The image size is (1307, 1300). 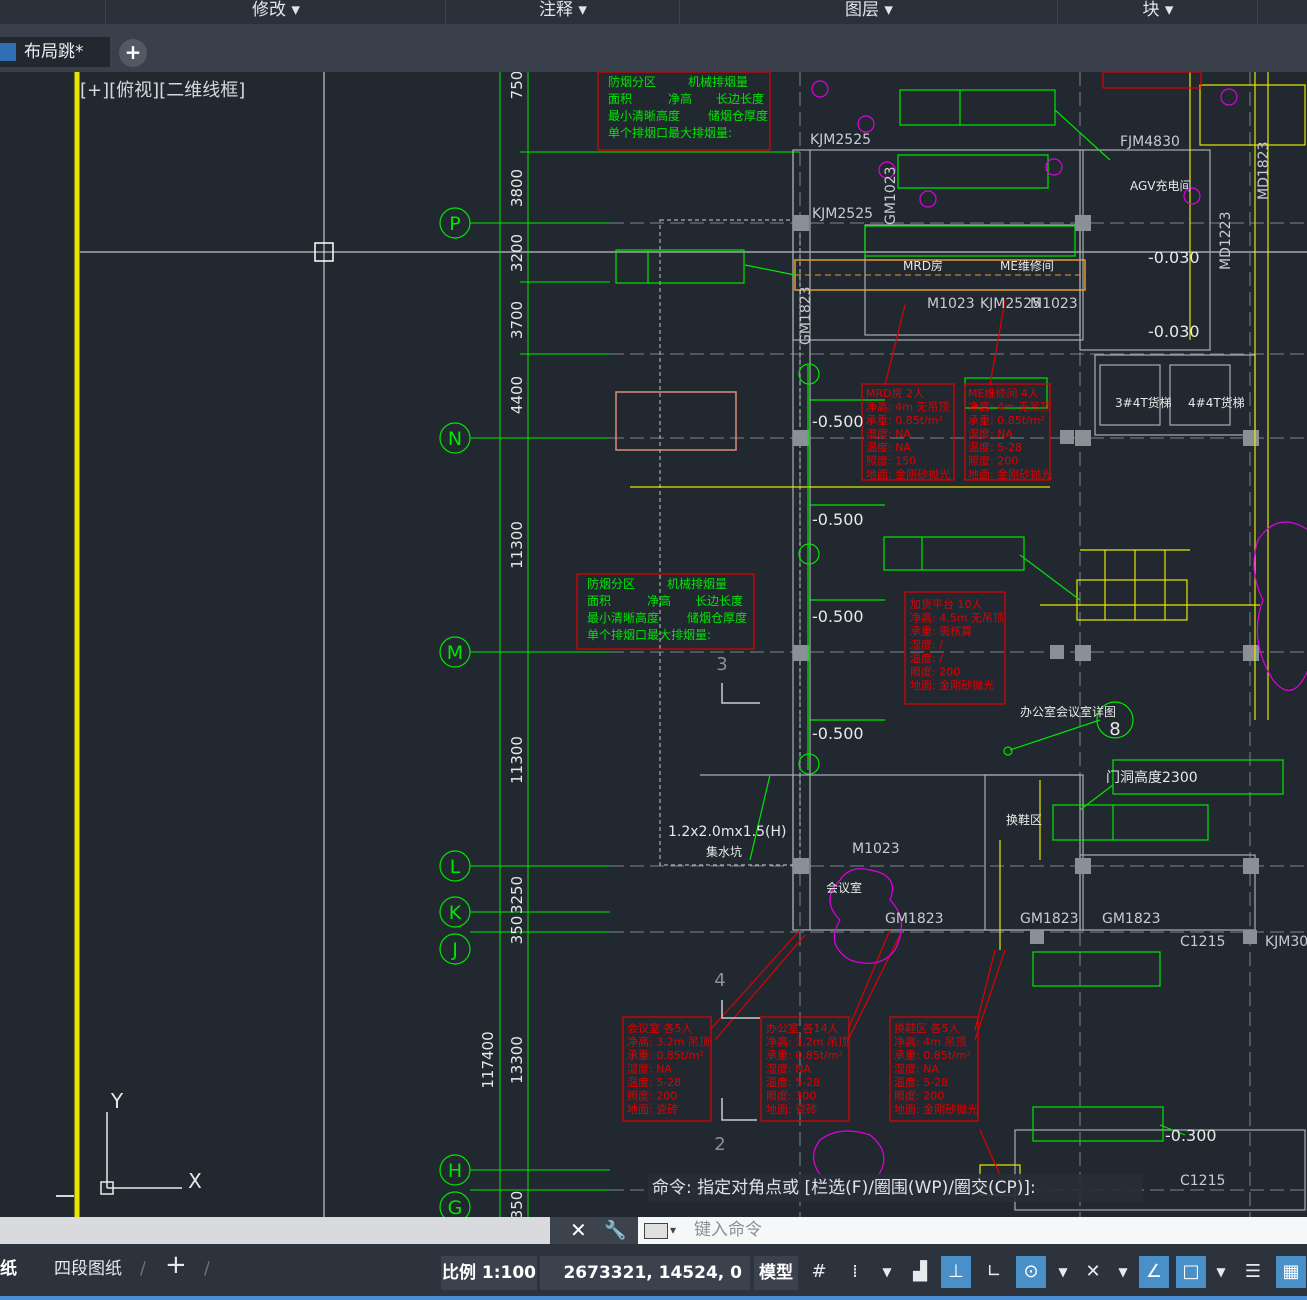 I want to click on room-spec-note: 加货平台 10人, so click(x=946, y=604).